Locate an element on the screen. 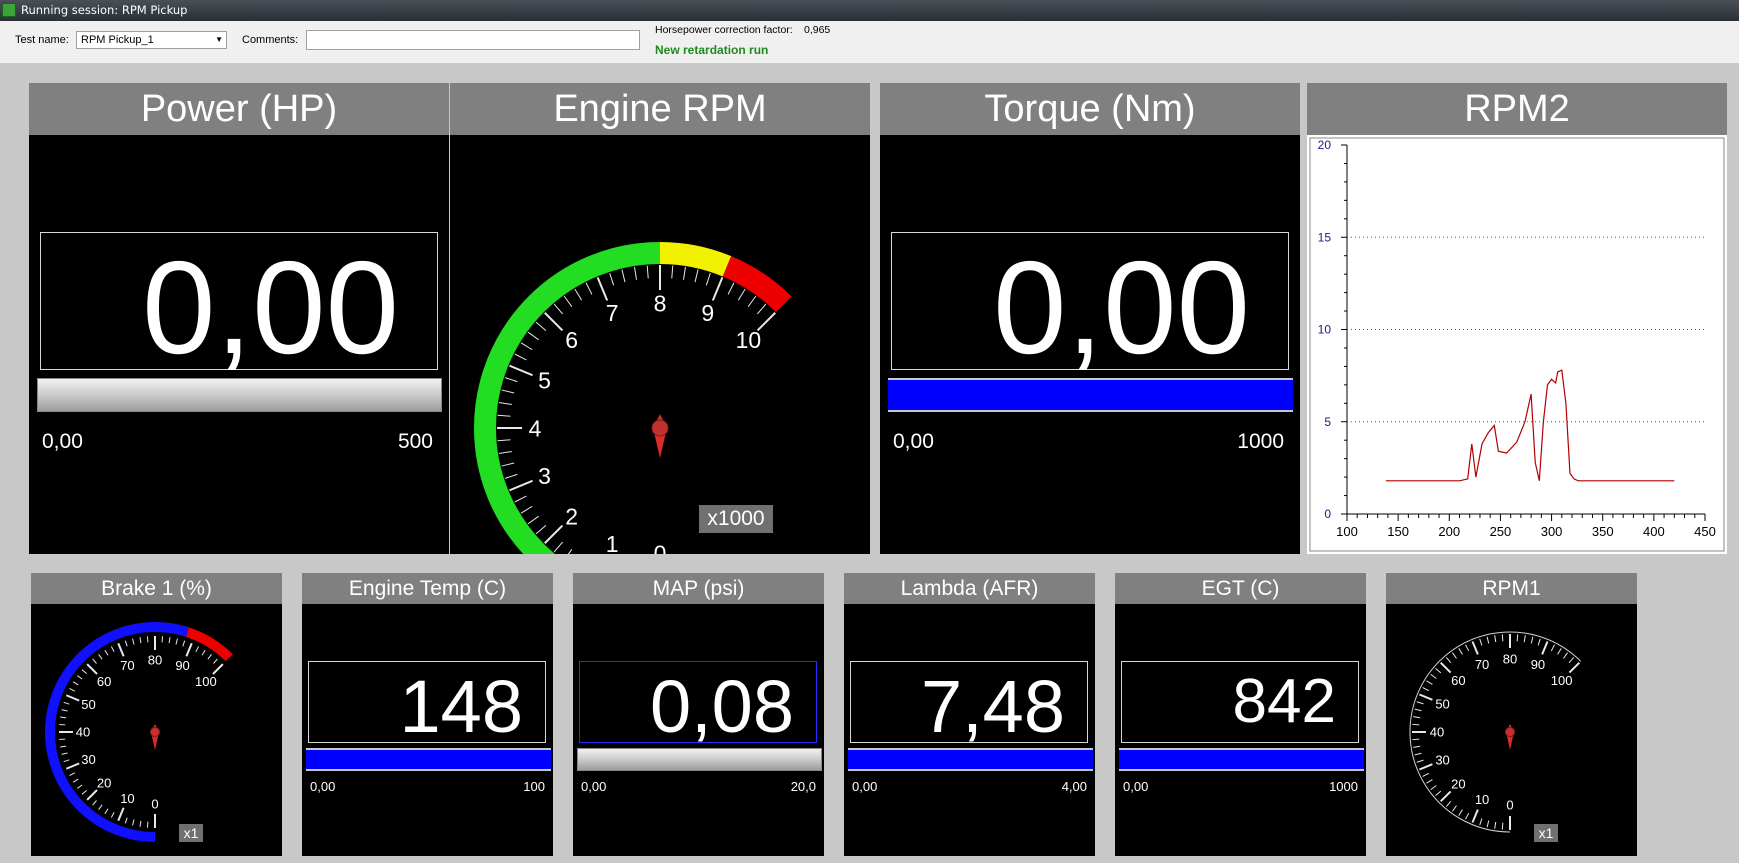 This screenshot has width=1739, height=863. brake-tick-label: 90 is located at coordinates (182, 665).